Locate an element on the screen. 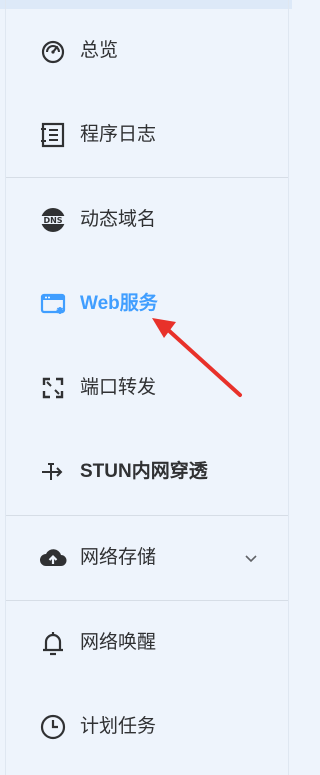 This screenshot has height=775, width=320. menu-label-overview: 总览 is located at coordinates (99, 50).